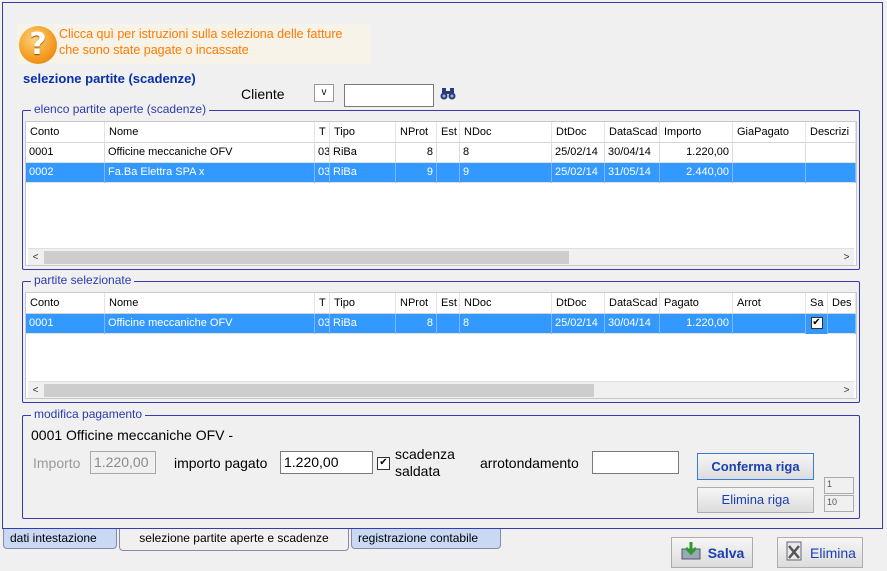 The image size is (887, 571). I want to click on modifica-legend: modifica pagamento, so click(88, 414).